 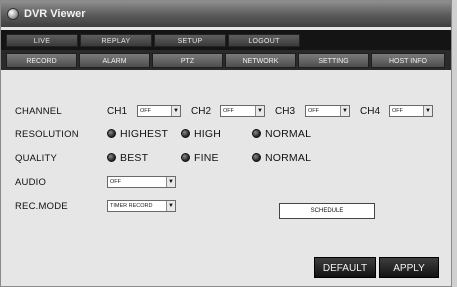 What do you see at coordinates (42, 40) in the screenshot?
I see `tab-live: LIVE` at bounding box center [42, 40].